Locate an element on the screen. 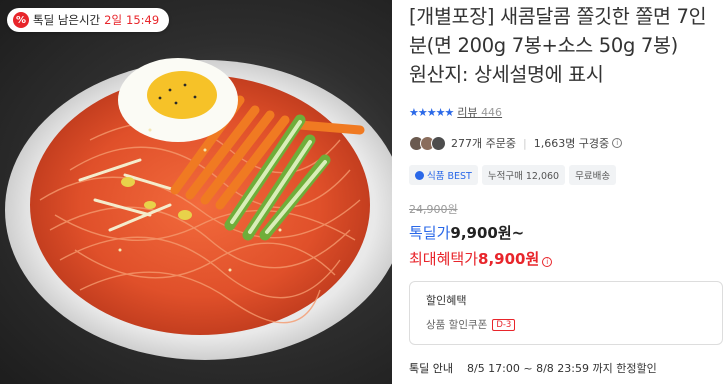  watching-count: 1,663명 구경중 is located at coordinates (571, 143).